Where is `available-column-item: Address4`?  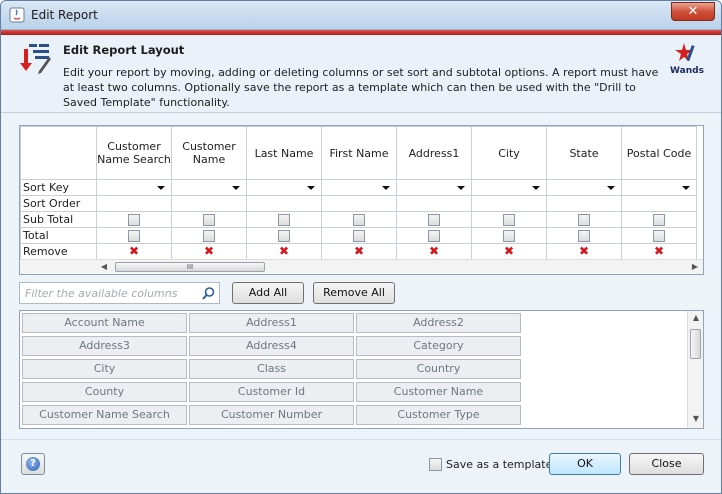 available-column-item: Address4 is located at coordinates (271, 346).